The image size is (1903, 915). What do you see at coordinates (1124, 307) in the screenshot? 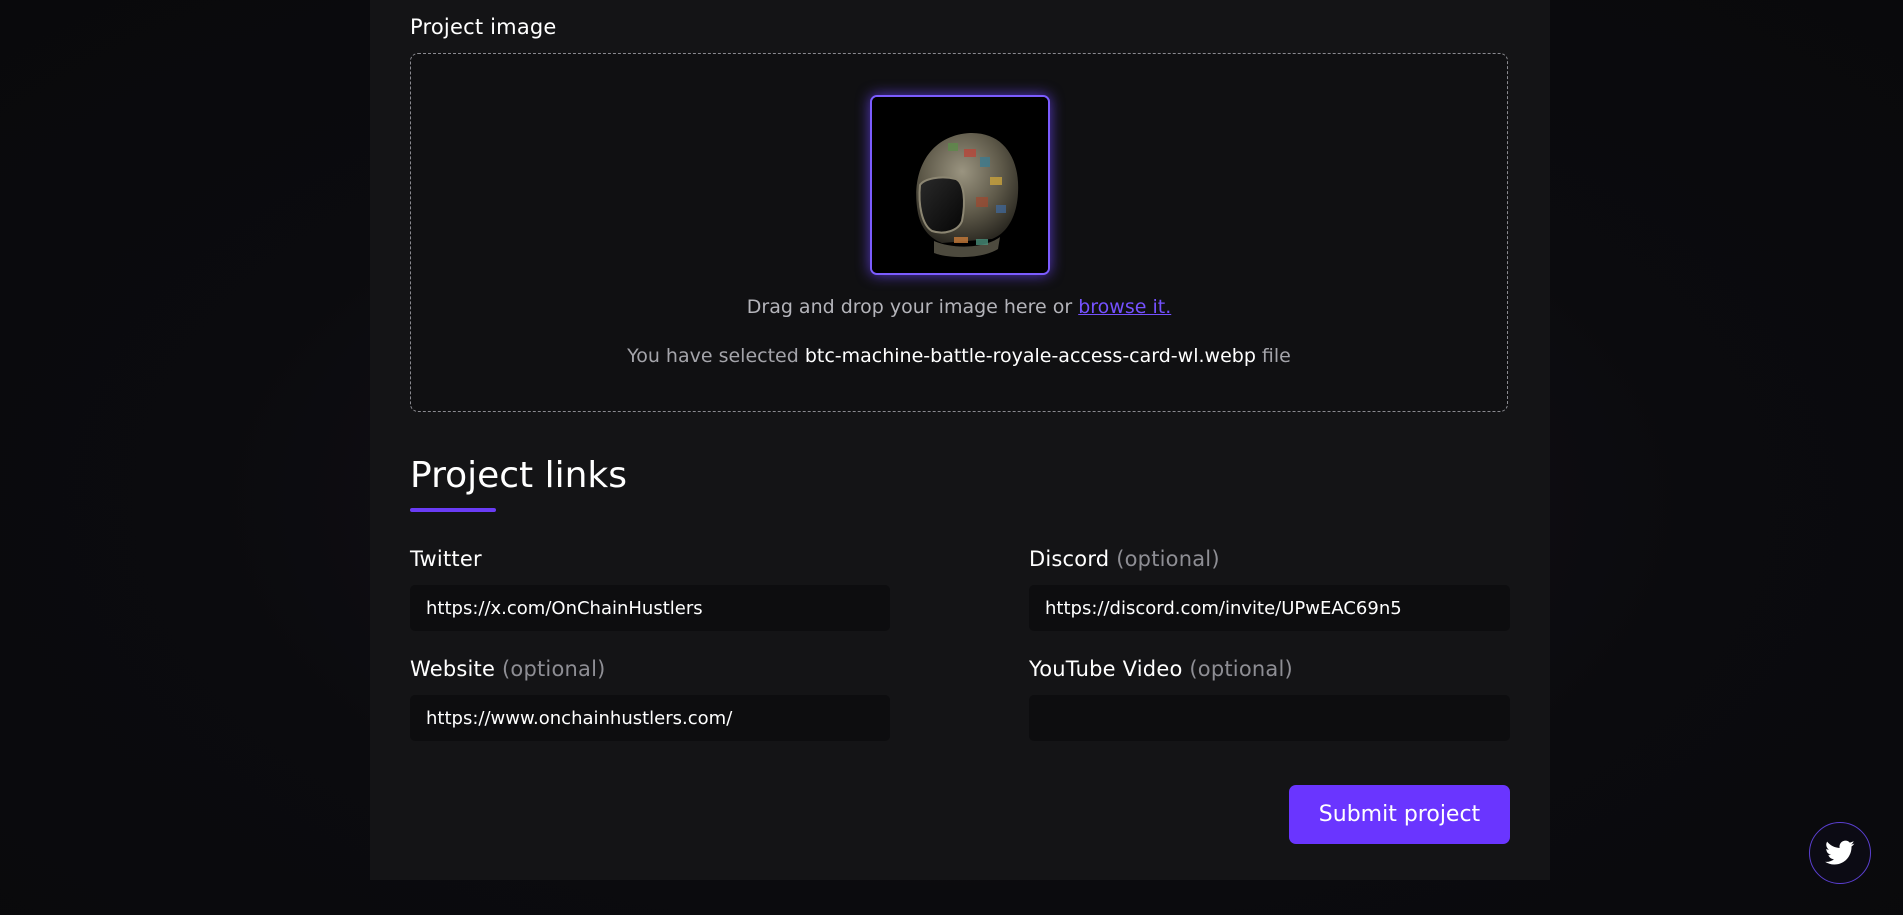
I see `browse-link: browse it.` at bounding box center [1124, 307].